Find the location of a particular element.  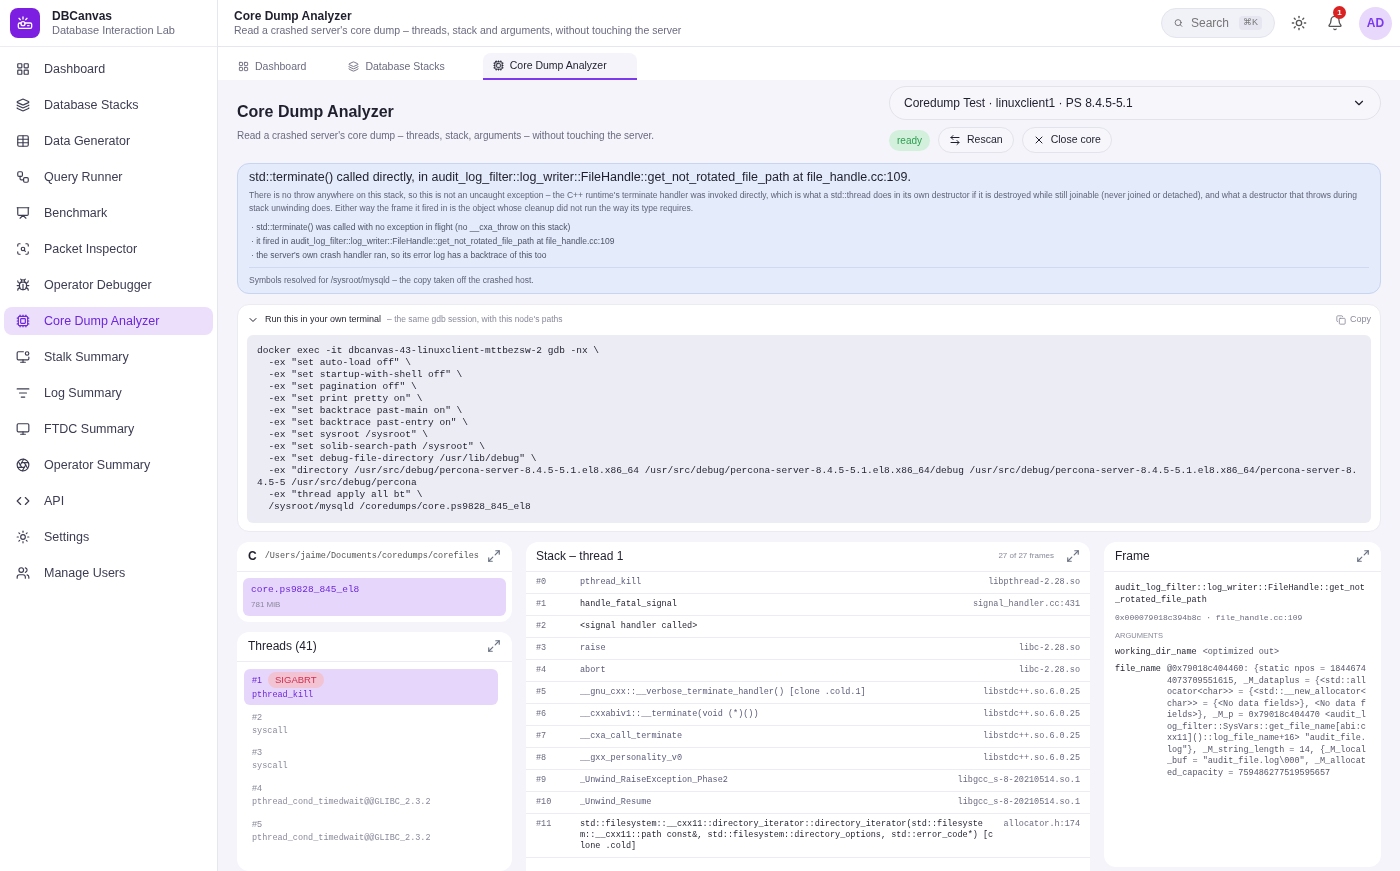

scan-search-icon is located at coordinates (23, 249).